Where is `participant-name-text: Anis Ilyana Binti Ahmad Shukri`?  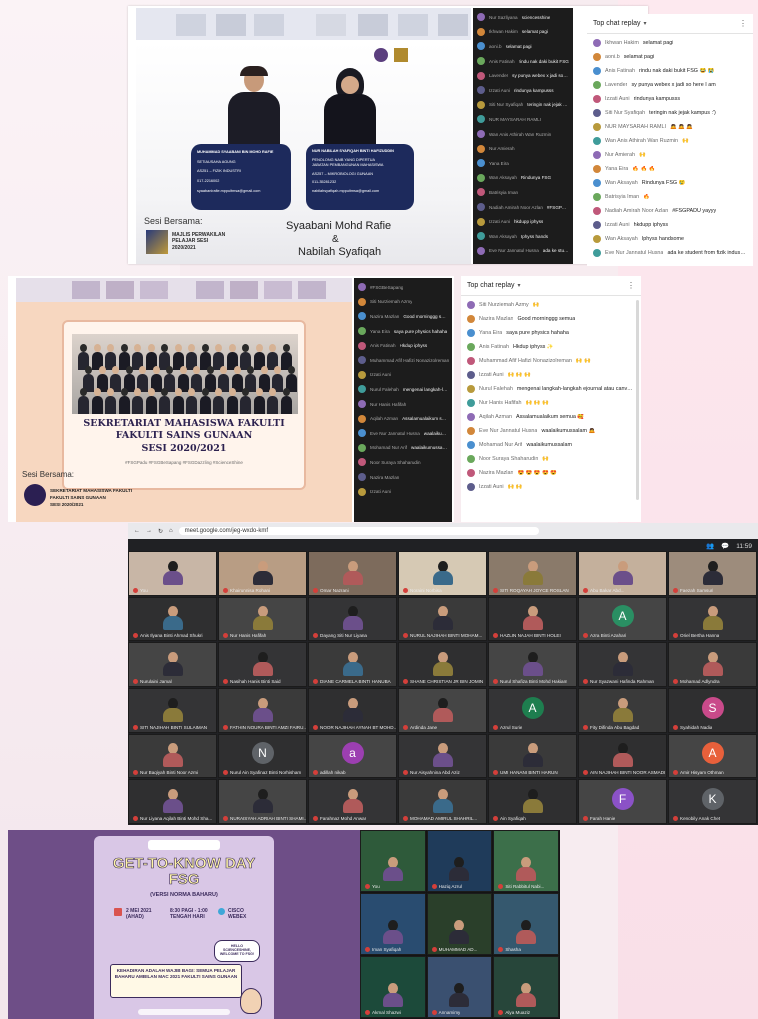 participant-name-text: Anis Ilyana Binti Ahmad Shukri is located at coordinates (171, 636).